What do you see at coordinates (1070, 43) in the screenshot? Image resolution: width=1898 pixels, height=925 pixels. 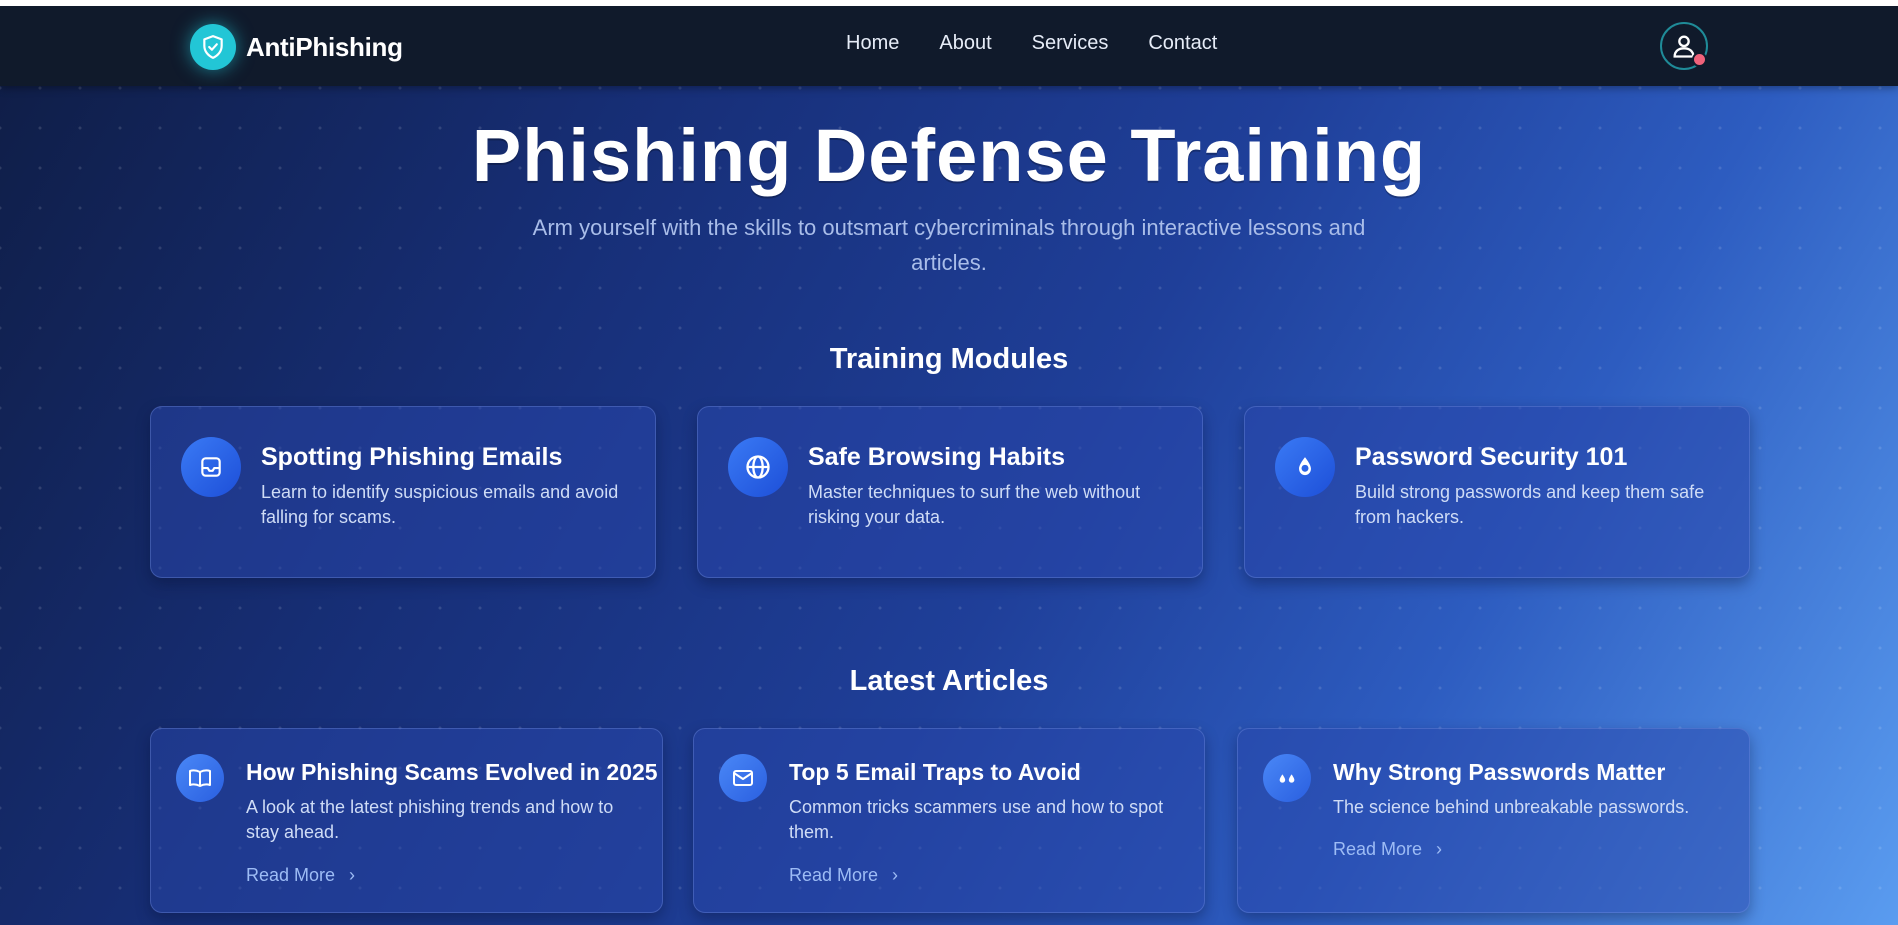 I see `nav-link-services: Services` at bounding box center [1070, 43].